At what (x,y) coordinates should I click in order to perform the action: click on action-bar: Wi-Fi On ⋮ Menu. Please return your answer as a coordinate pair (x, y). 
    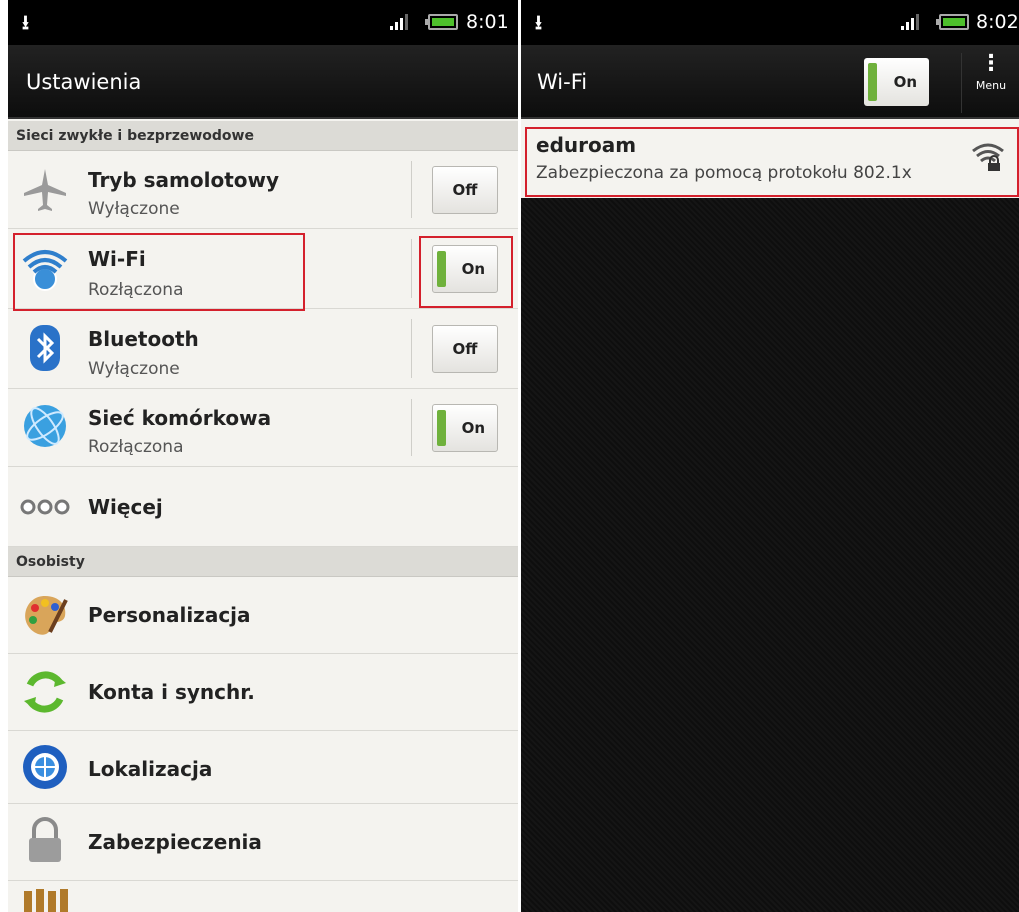
    Looking at the image, I should click on (770, 82).